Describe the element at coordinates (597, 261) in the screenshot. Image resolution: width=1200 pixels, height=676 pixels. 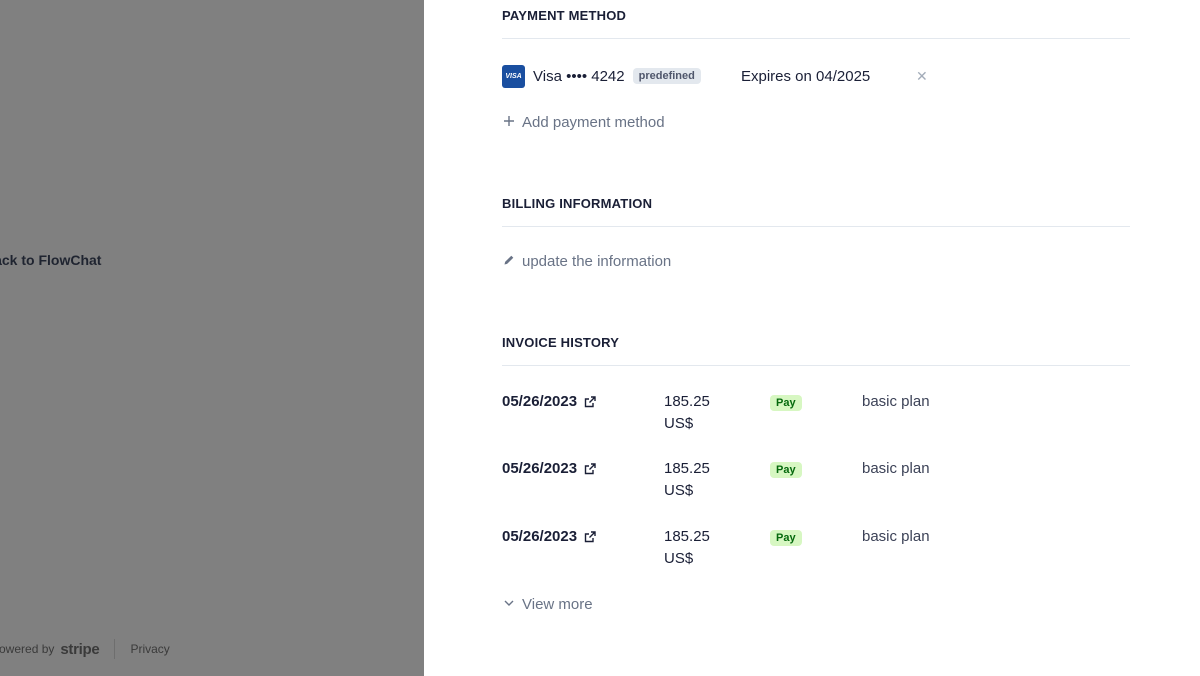
I see `update-information-label: update the information` at that location.